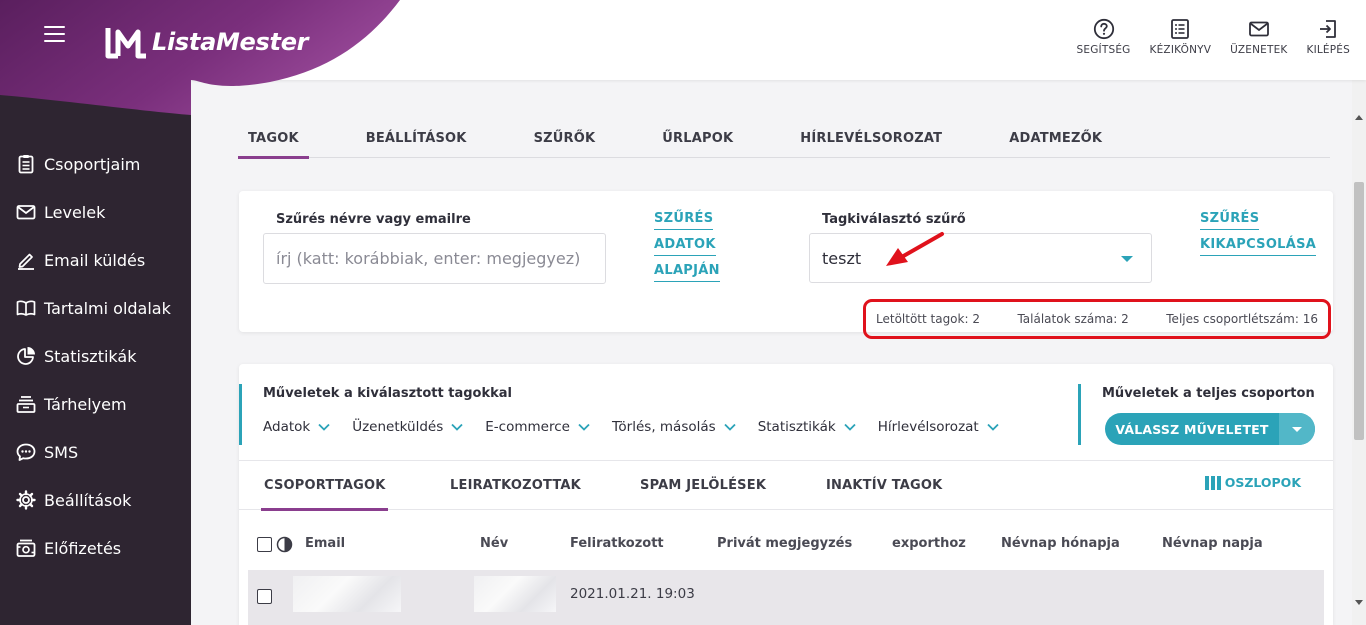 Image resolution: width=1366 pixels, height=625 pixels. I want to click on filter-by-data-link-line3: ALAPJÁN, so click(687, 271).